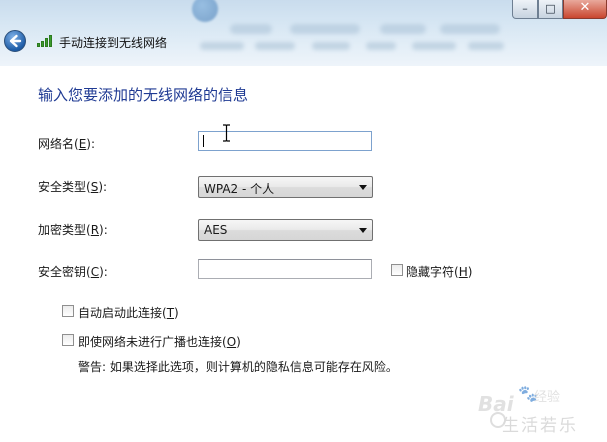 The image size is (607, 442). I want to click on security-type-label: 安全类型(S):, so click(73, 187).